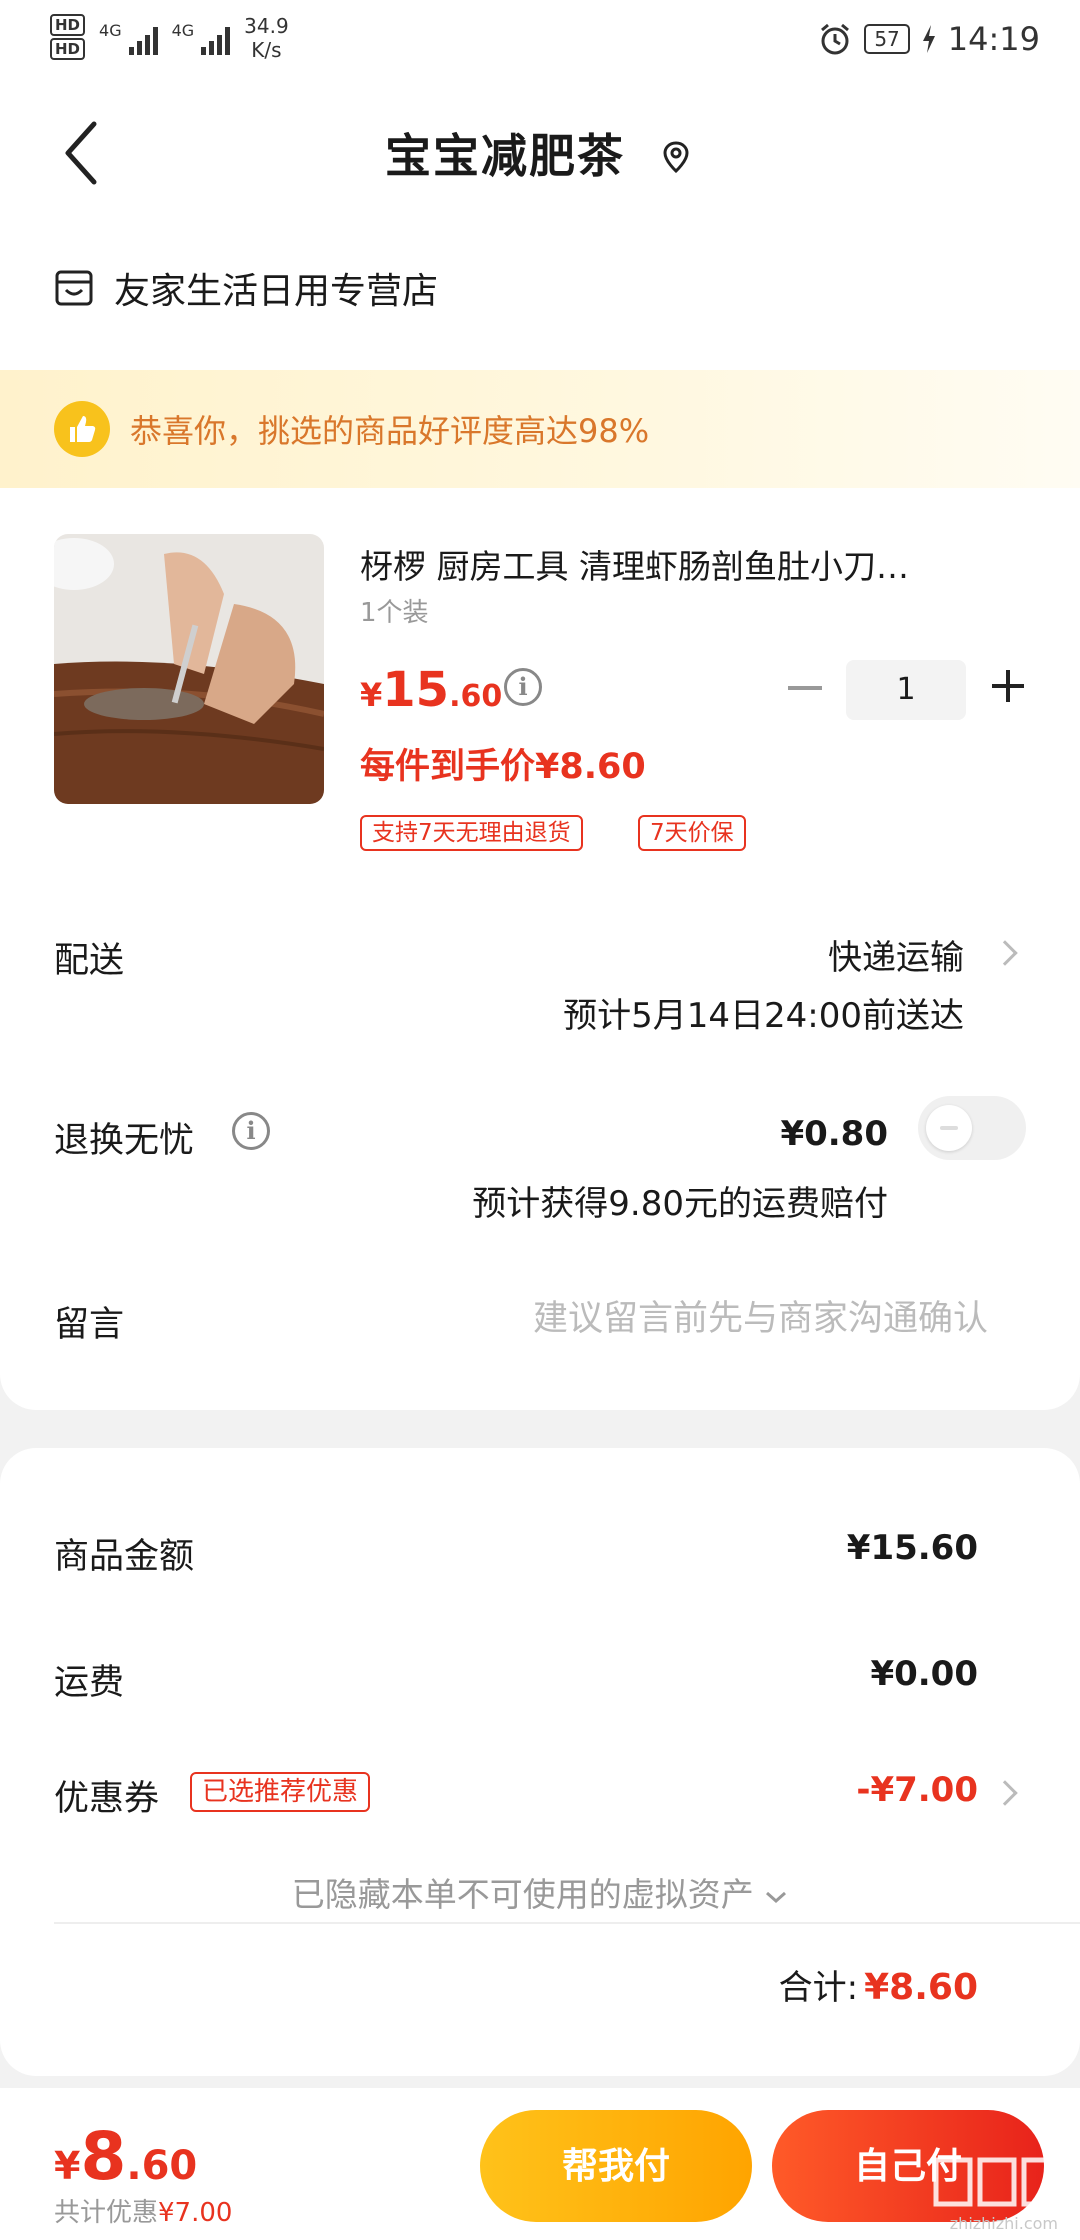  What do you see at coordinates (567, 1923) in the screenshot?
I see `divider` at bounding box center [567, 1923].